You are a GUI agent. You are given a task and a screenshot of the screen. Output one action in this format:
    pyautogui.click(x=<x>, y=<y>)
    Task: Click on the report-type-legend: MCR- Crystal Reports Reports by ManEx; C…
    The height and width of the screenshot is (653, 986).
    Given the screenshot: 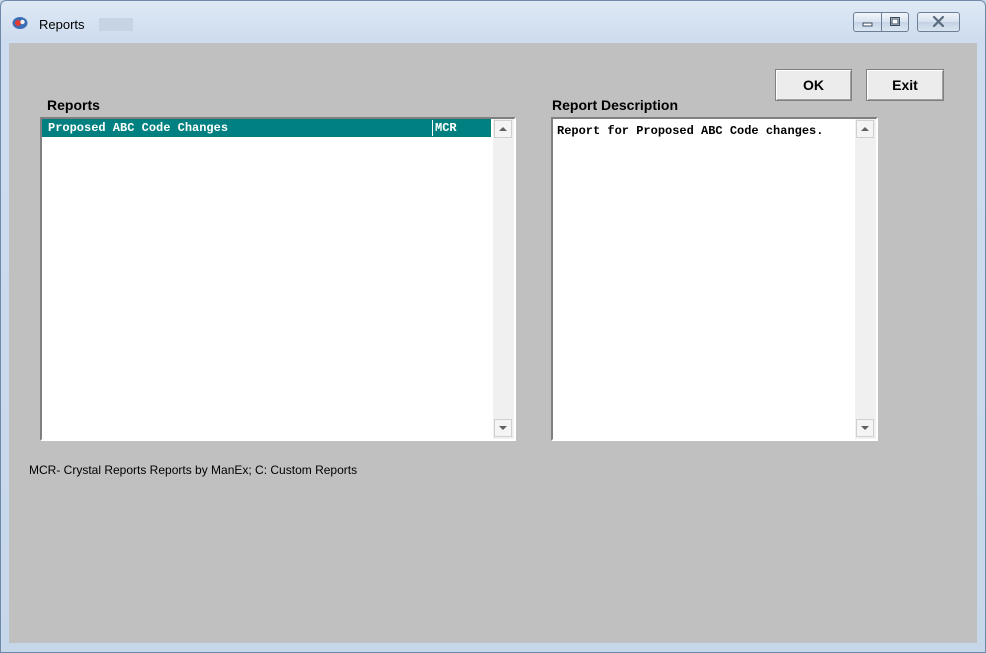 What is the action you would take?
    pyautogui.click(x=193, y=470)
    